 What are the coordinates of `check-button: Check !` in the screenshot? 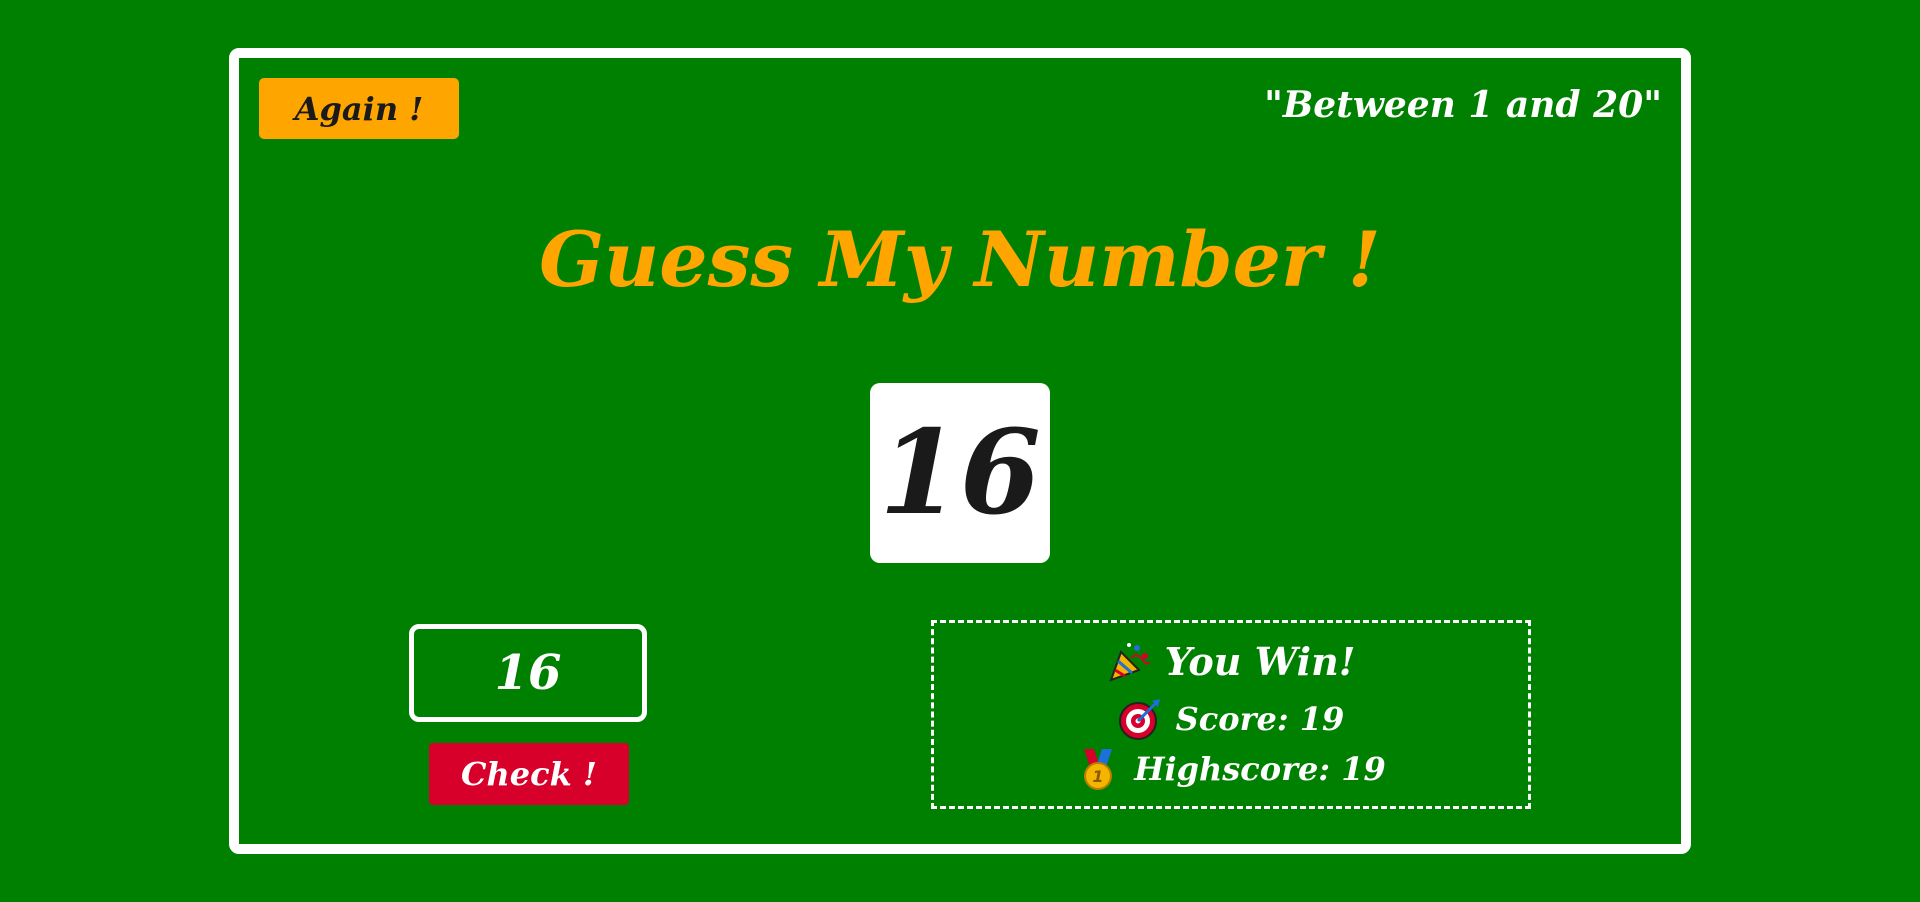 It's located at (529, 774).